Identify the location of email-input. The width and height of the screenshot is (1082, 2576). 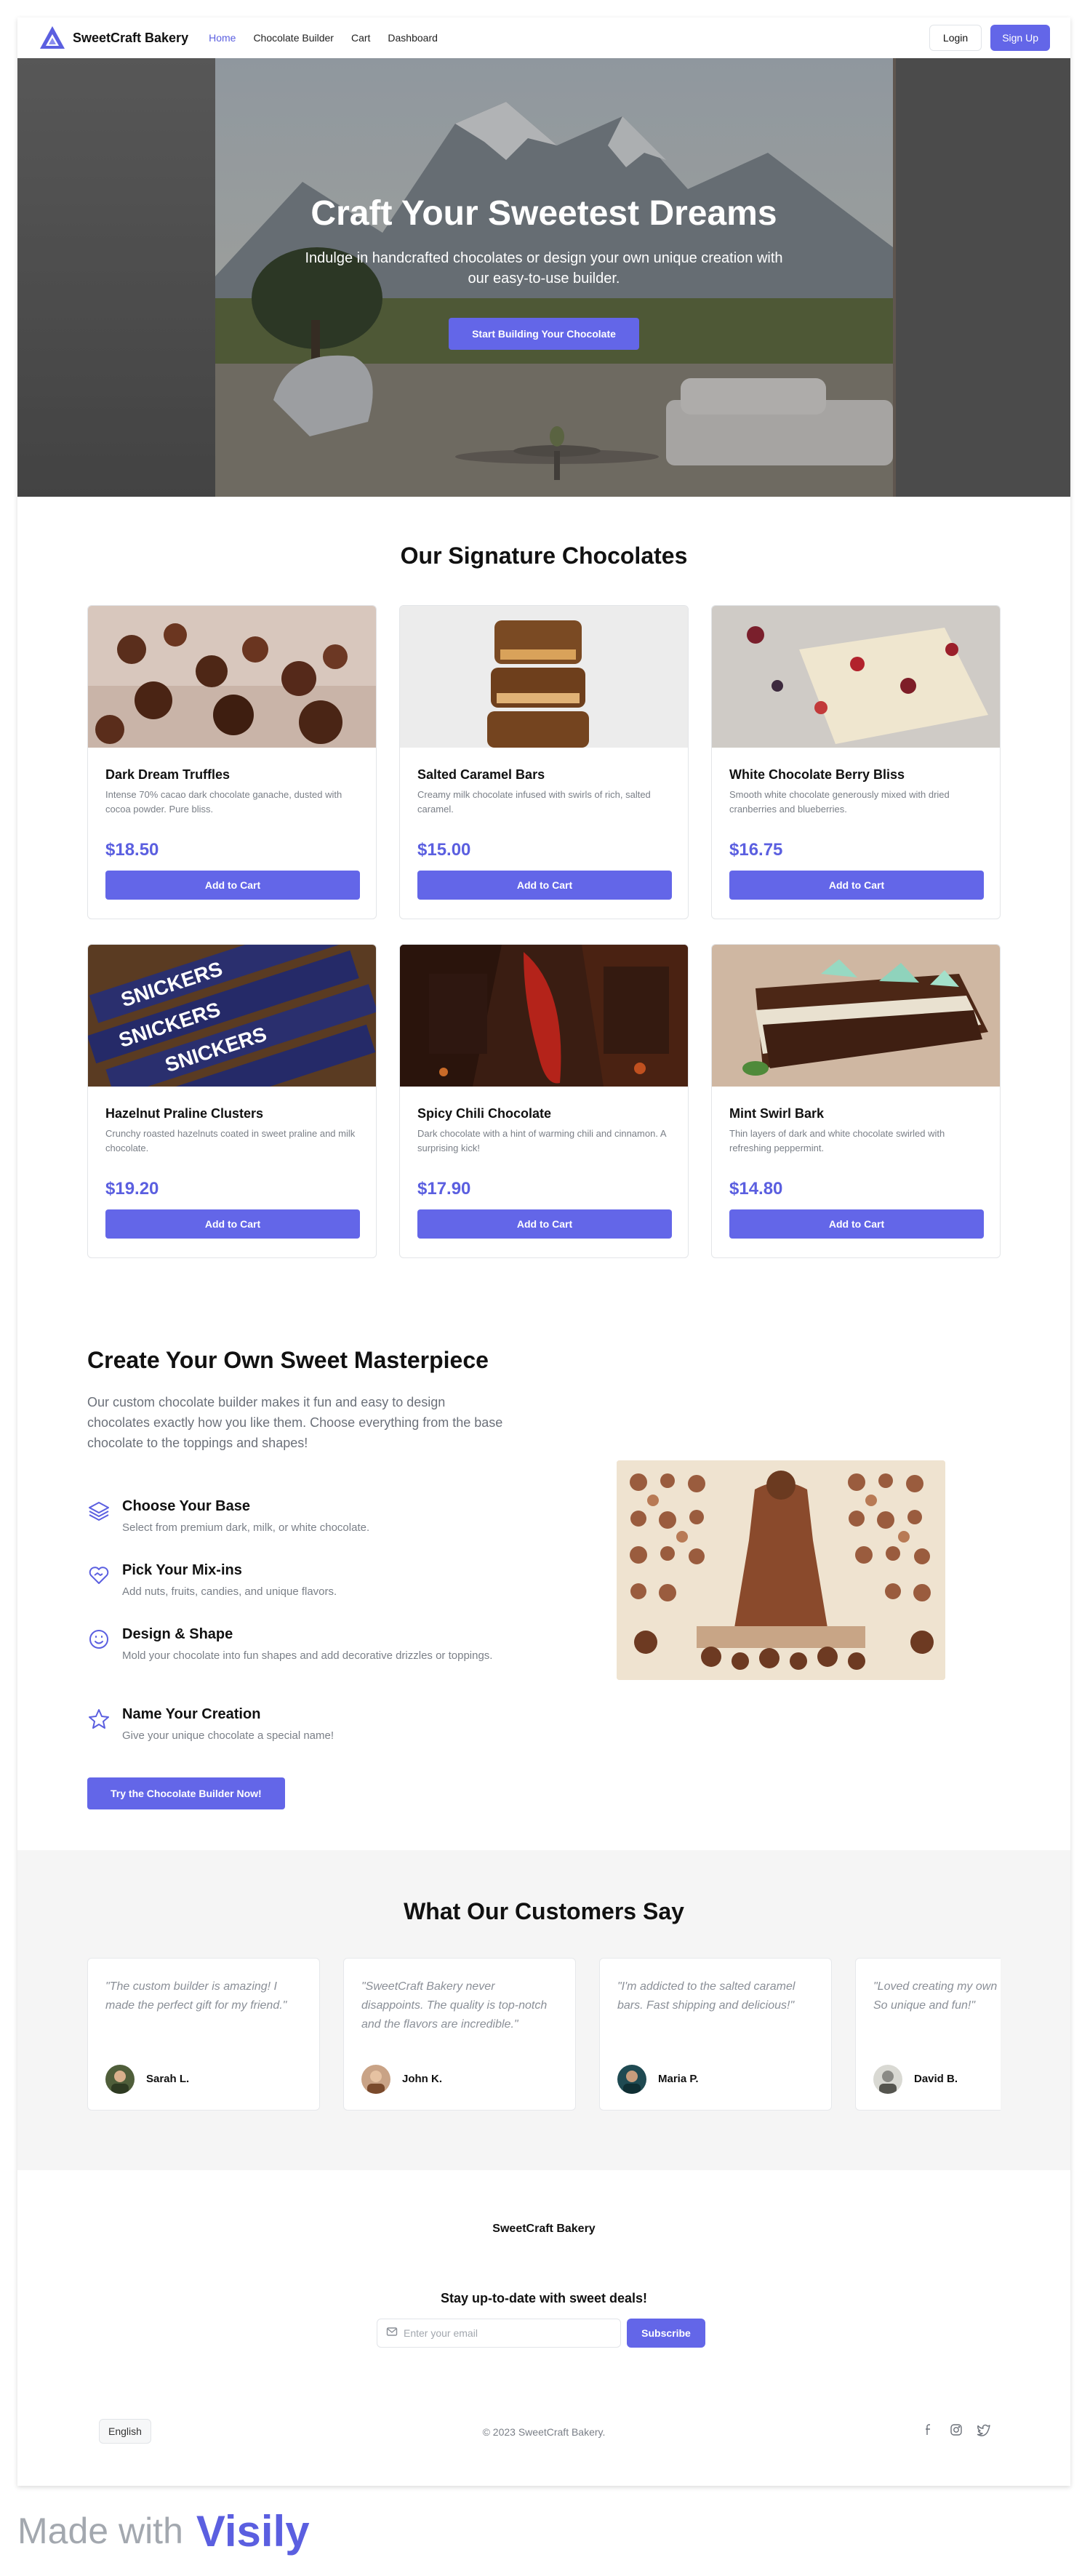
(506, 2333).